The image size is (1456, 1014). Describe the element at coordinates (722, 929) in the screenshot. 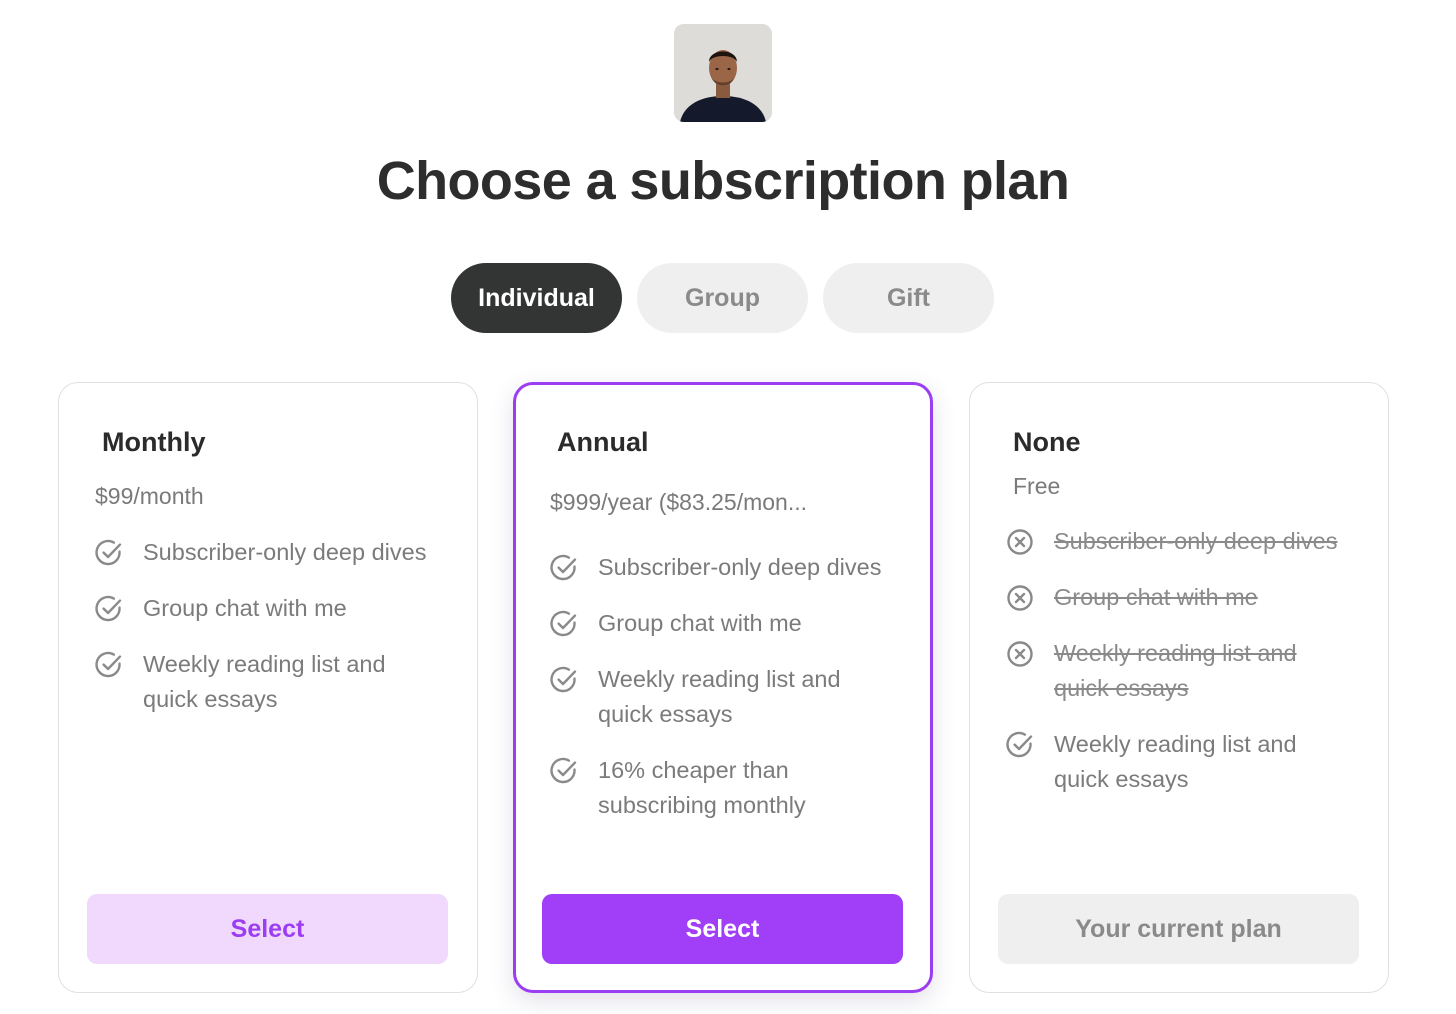

I see `select-annual-button: Select` at that location.